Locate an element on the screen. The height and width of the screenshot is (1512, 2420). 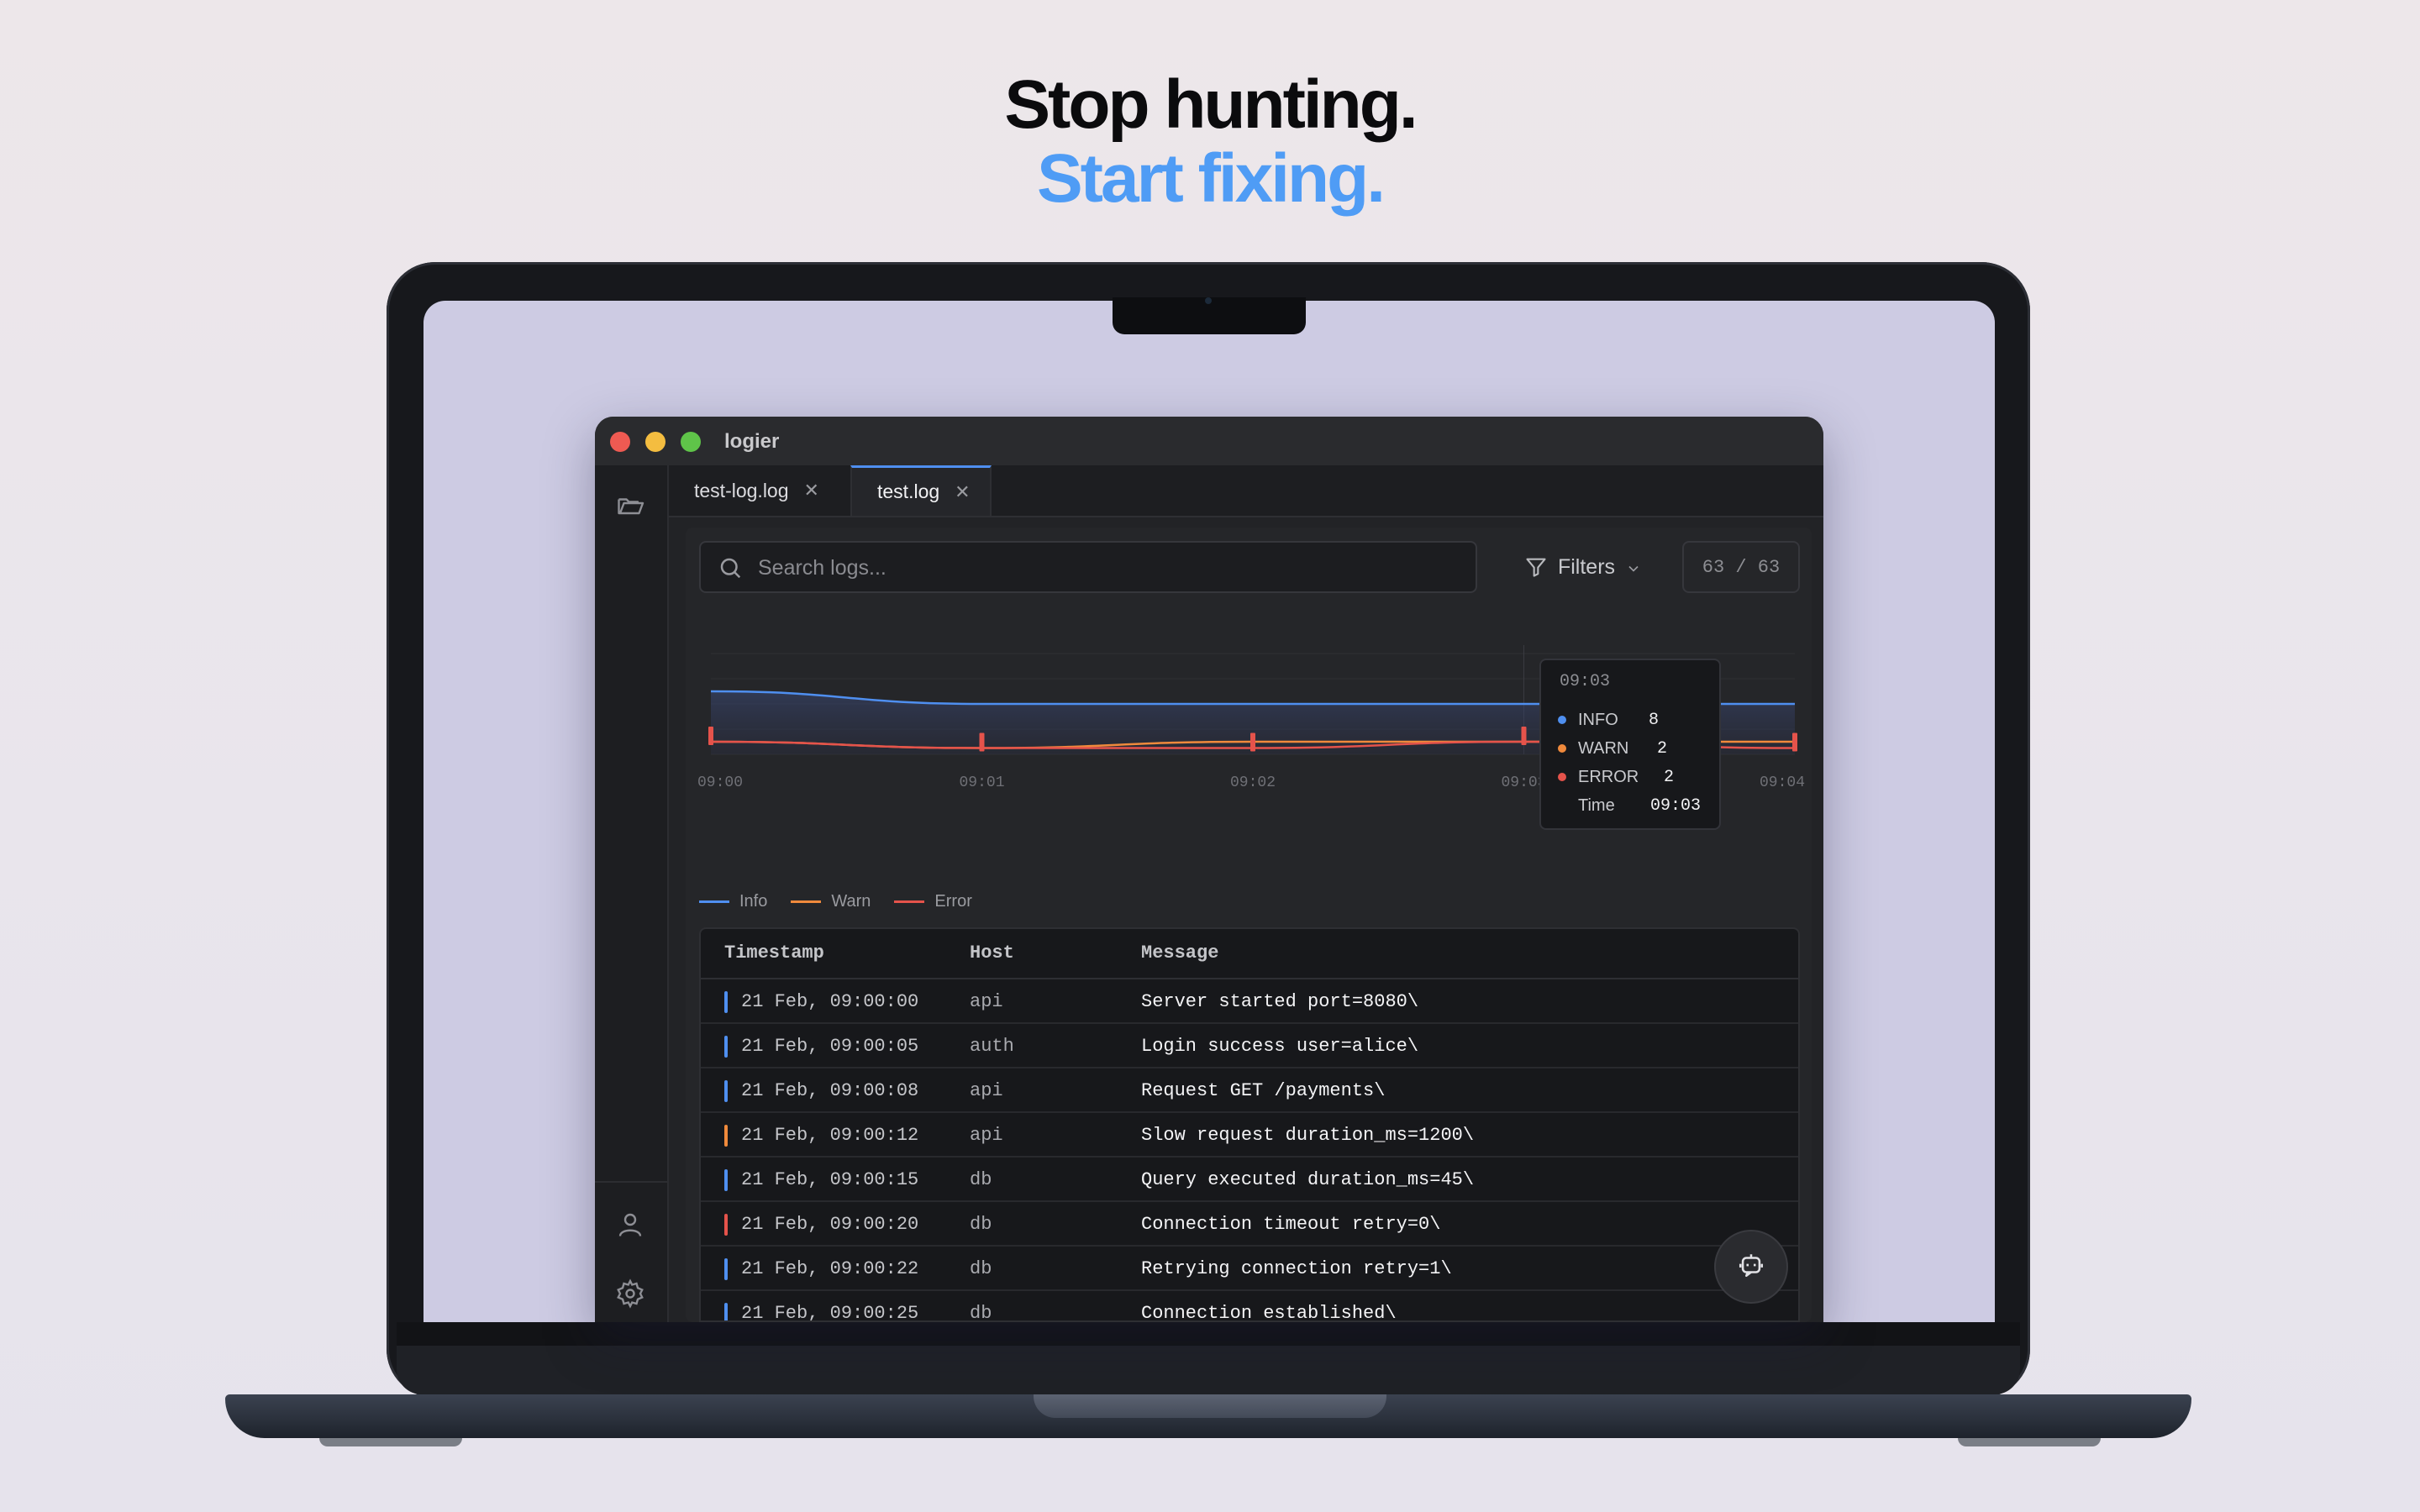
row-timestamp: 21 Feb, 09:00:12 is located at coordinates (830, 1135).